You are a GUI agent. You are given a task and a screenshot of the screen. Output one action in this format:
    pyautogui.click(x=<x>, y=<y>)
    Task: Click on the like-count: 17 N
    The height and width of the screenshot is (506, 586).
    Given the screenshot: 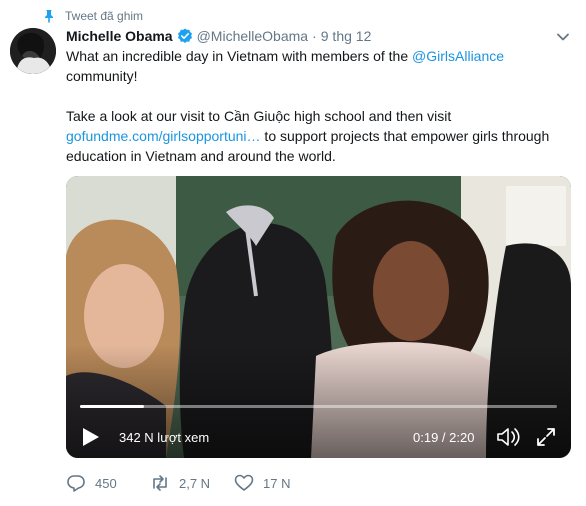 What is the action you would take?
    pyautogui.click(x=277, y=483)
    